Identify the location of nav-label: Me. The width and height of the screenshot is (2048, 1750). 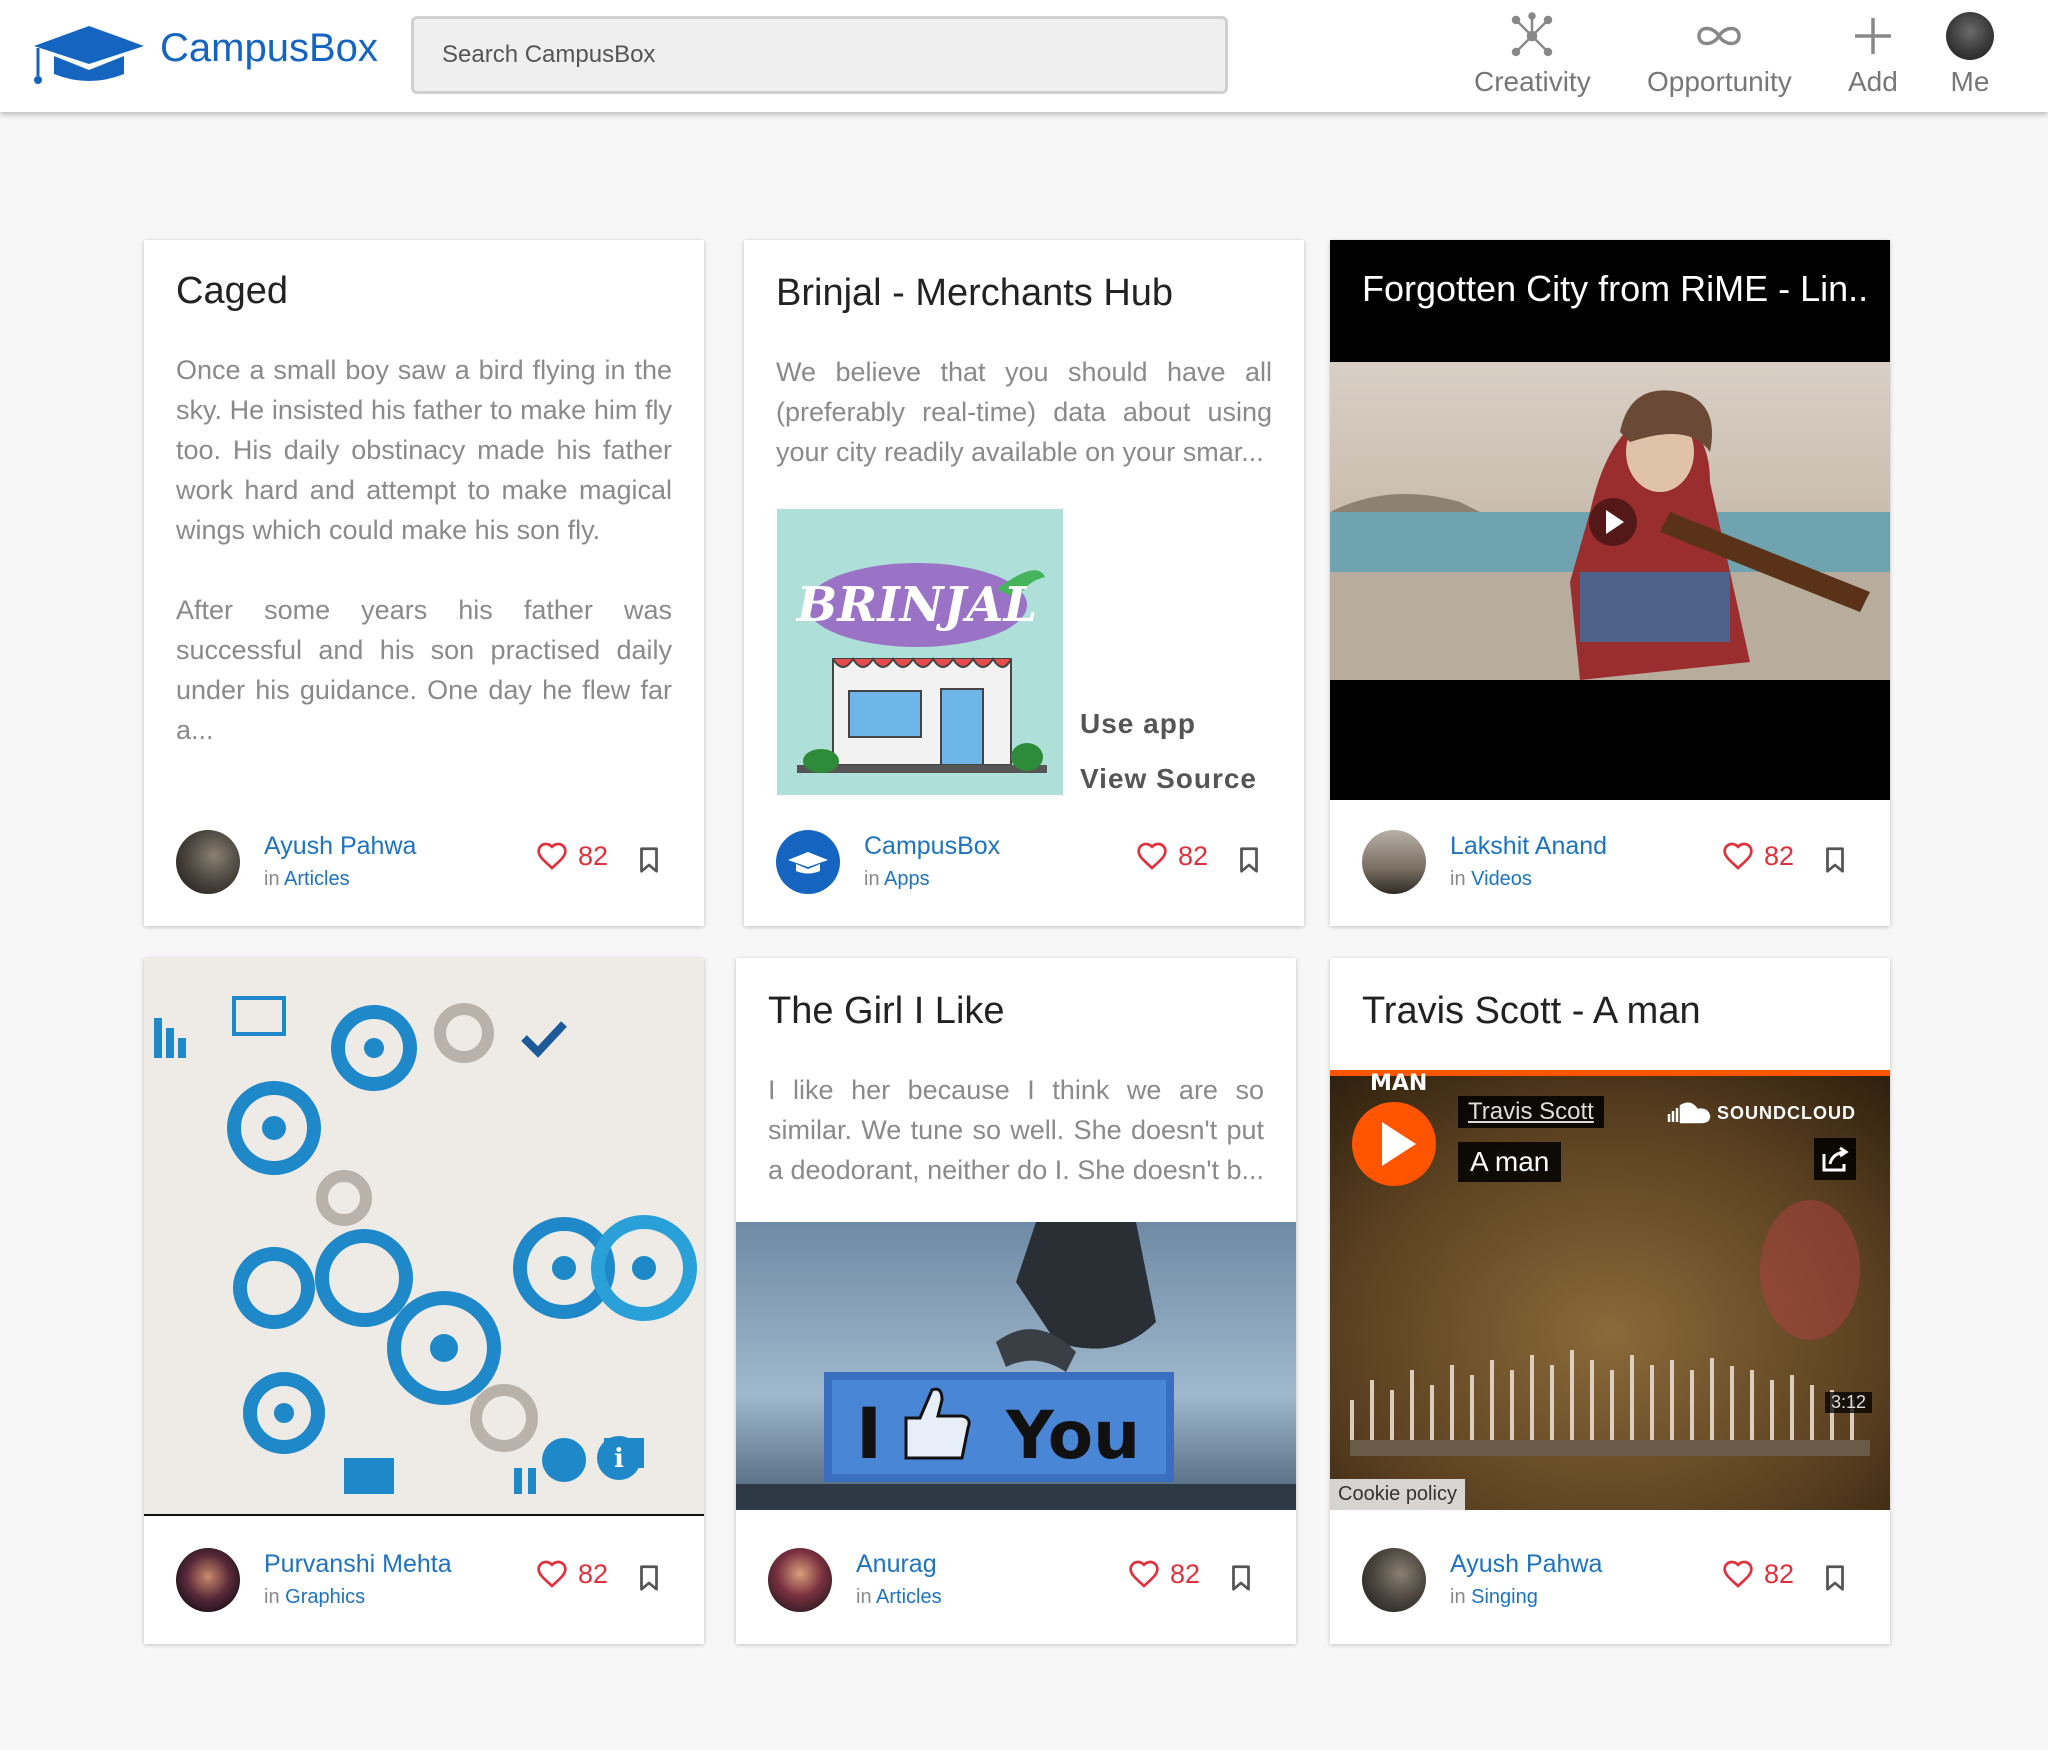
(1970, 81).